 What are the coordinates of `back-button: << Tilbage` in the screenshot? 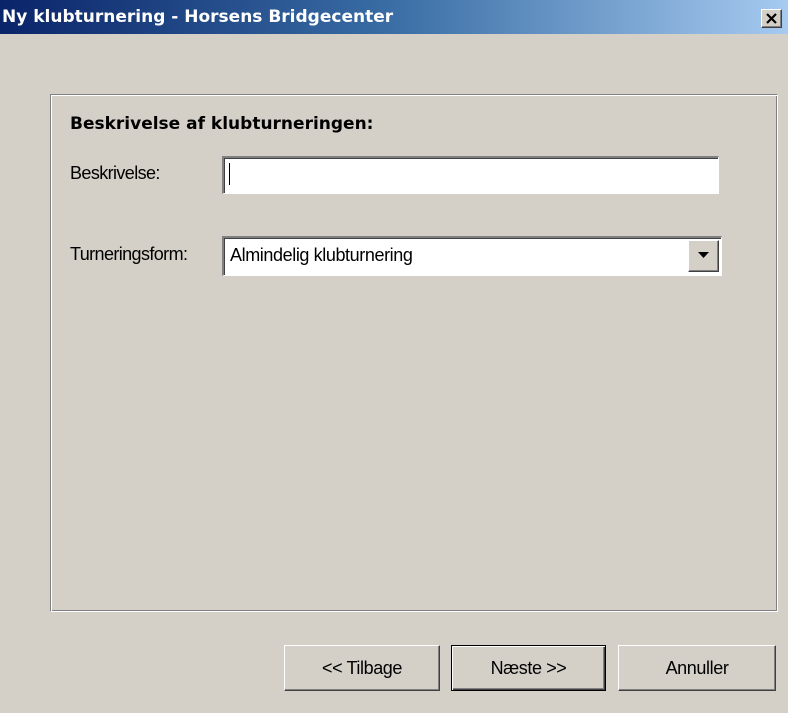 It's located at (362, 668).